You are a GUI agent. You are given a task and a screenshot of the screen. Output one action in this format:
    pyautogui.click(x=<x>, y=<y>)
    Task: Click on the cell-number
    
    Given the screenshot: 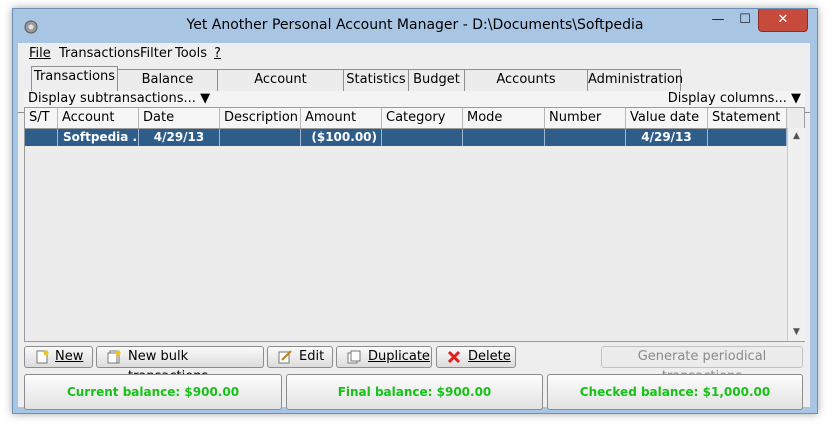 What is the action you would take?
    pyautogui.click(x=585, y=137)
    